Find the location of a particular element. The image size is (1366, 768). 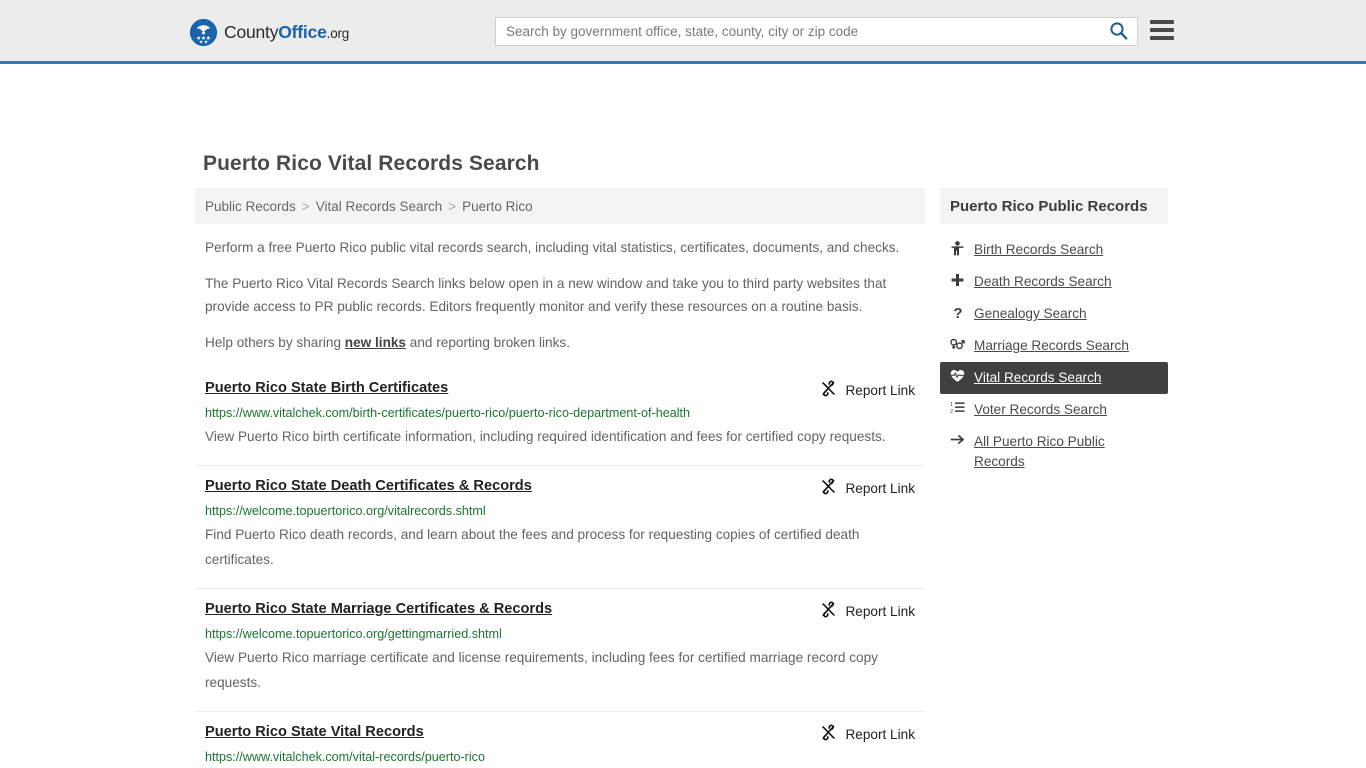

sidebar-item-genealogy-search: ? Genealogy Search is located at coordinates (1054, 314).